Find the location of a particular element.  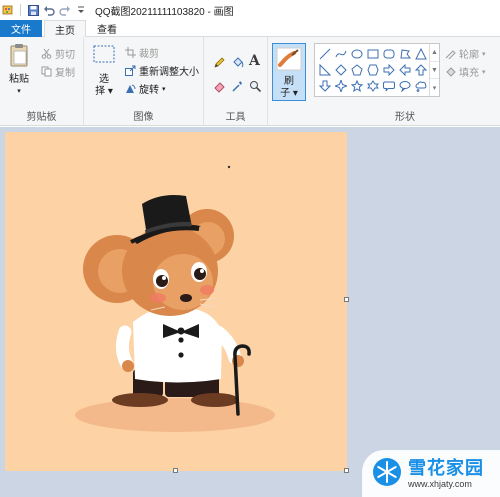

ribbon-tabs: 文件 主页 查看 is located at coordinates (250, 29).